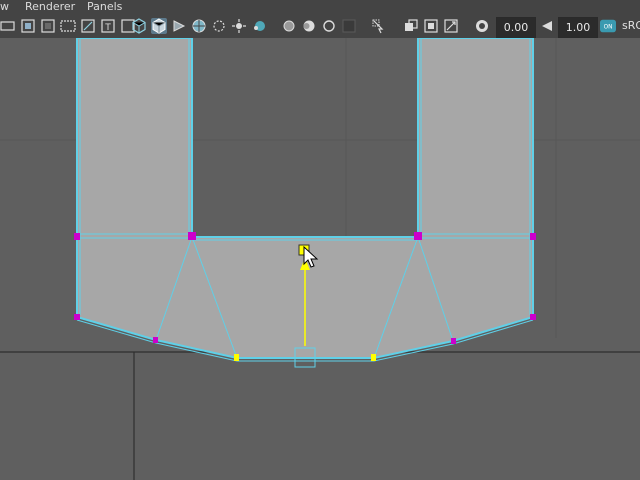 This screenshot has height=480, width=640. Describe the element at coordinates (482, 26) in the screenshot. I see `exposure-icon` at that location.